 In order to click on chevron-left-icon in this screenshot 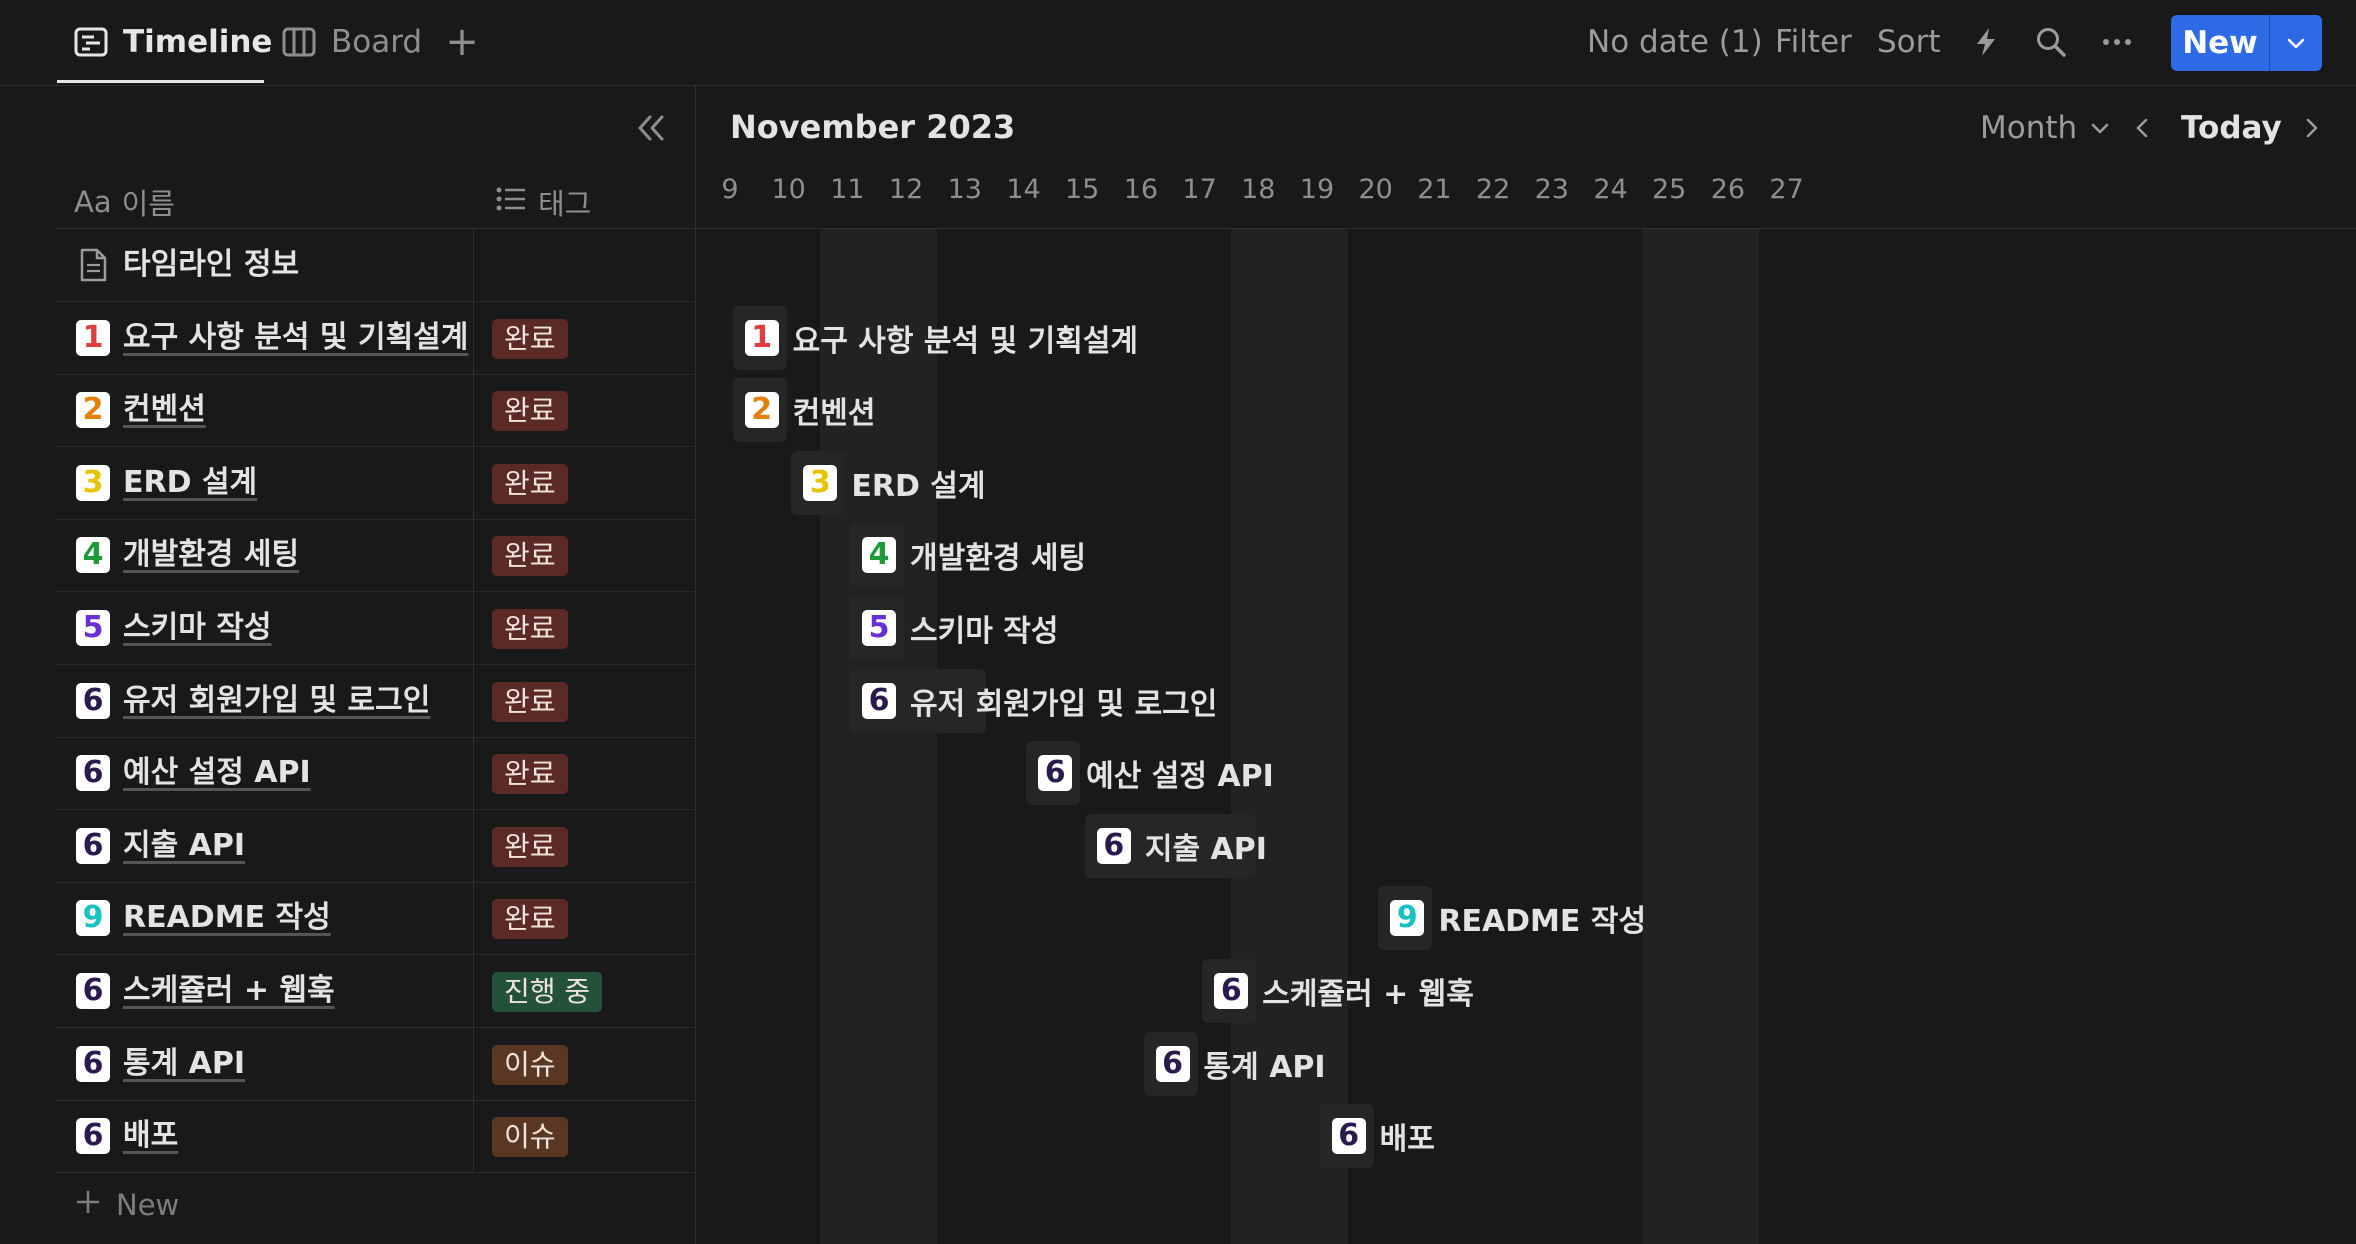, I will do `click(2143, 128)`.